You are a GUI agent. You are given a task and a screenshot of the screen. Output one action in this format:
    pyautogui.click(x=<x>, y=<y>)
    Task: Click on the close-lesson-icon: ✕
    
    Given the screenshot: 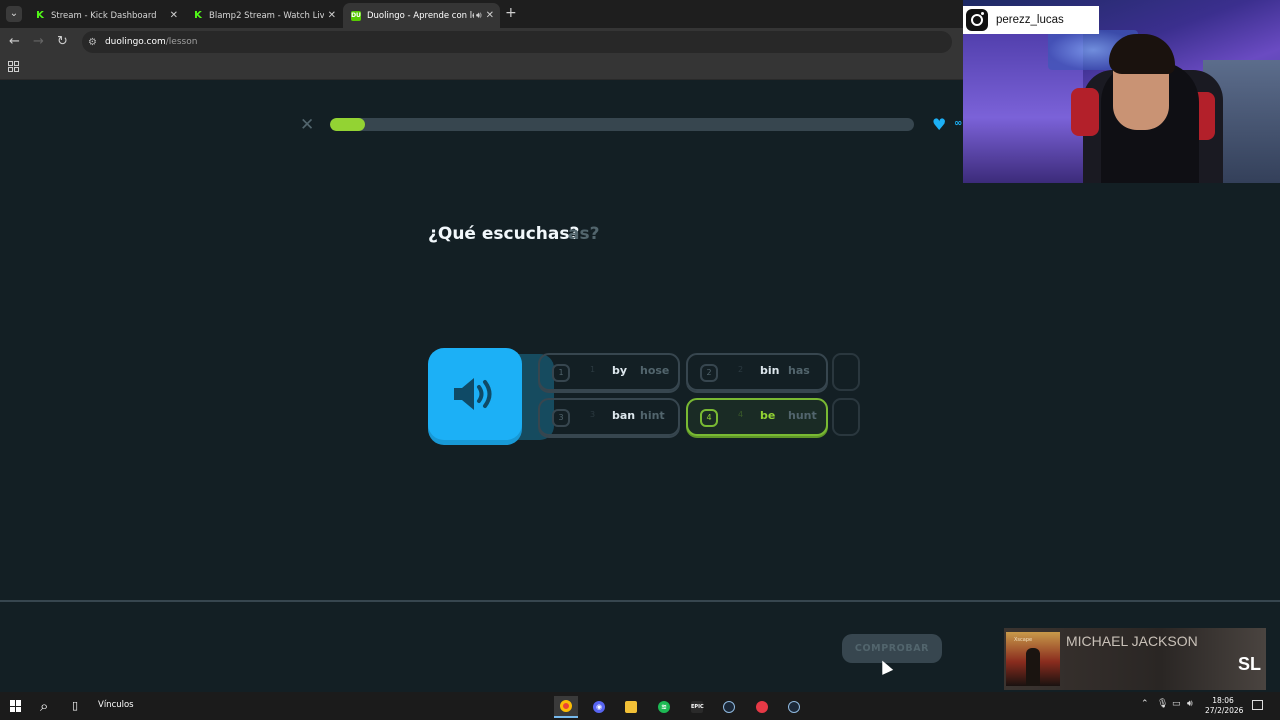 What is the action you would take?
    pyautogui.click(x=307, y=125)
    